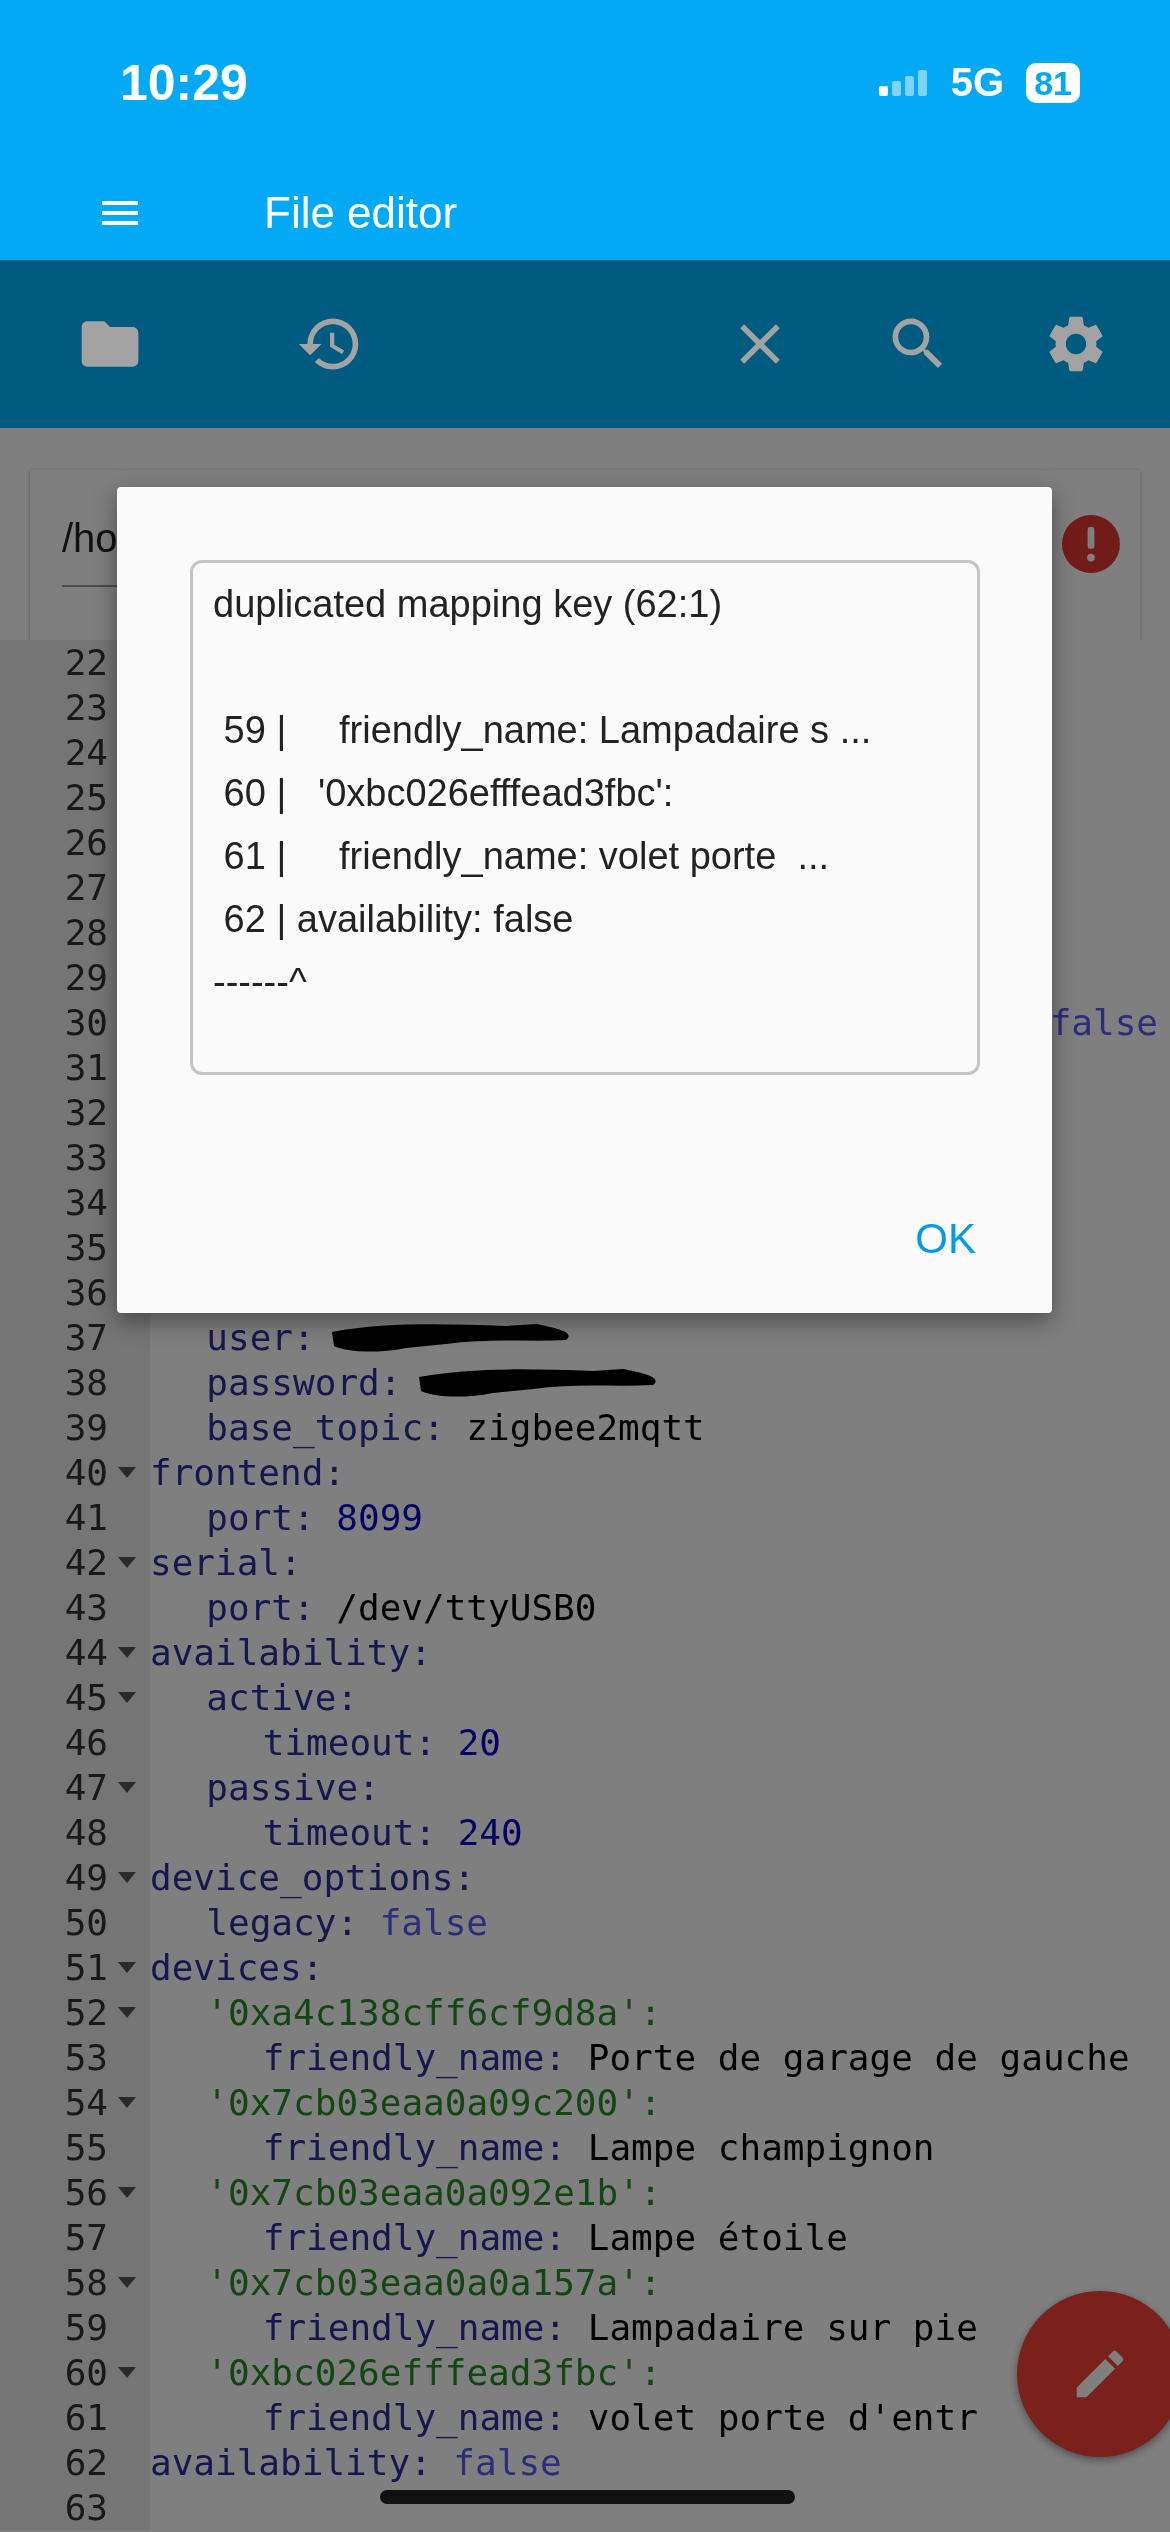 The height and width of the screenshot is (2532, 1170). Describe the element at coordinates (466, 1608) in the screenshot. I see `yaml-value: /dev/ttyUSB0` at that location.